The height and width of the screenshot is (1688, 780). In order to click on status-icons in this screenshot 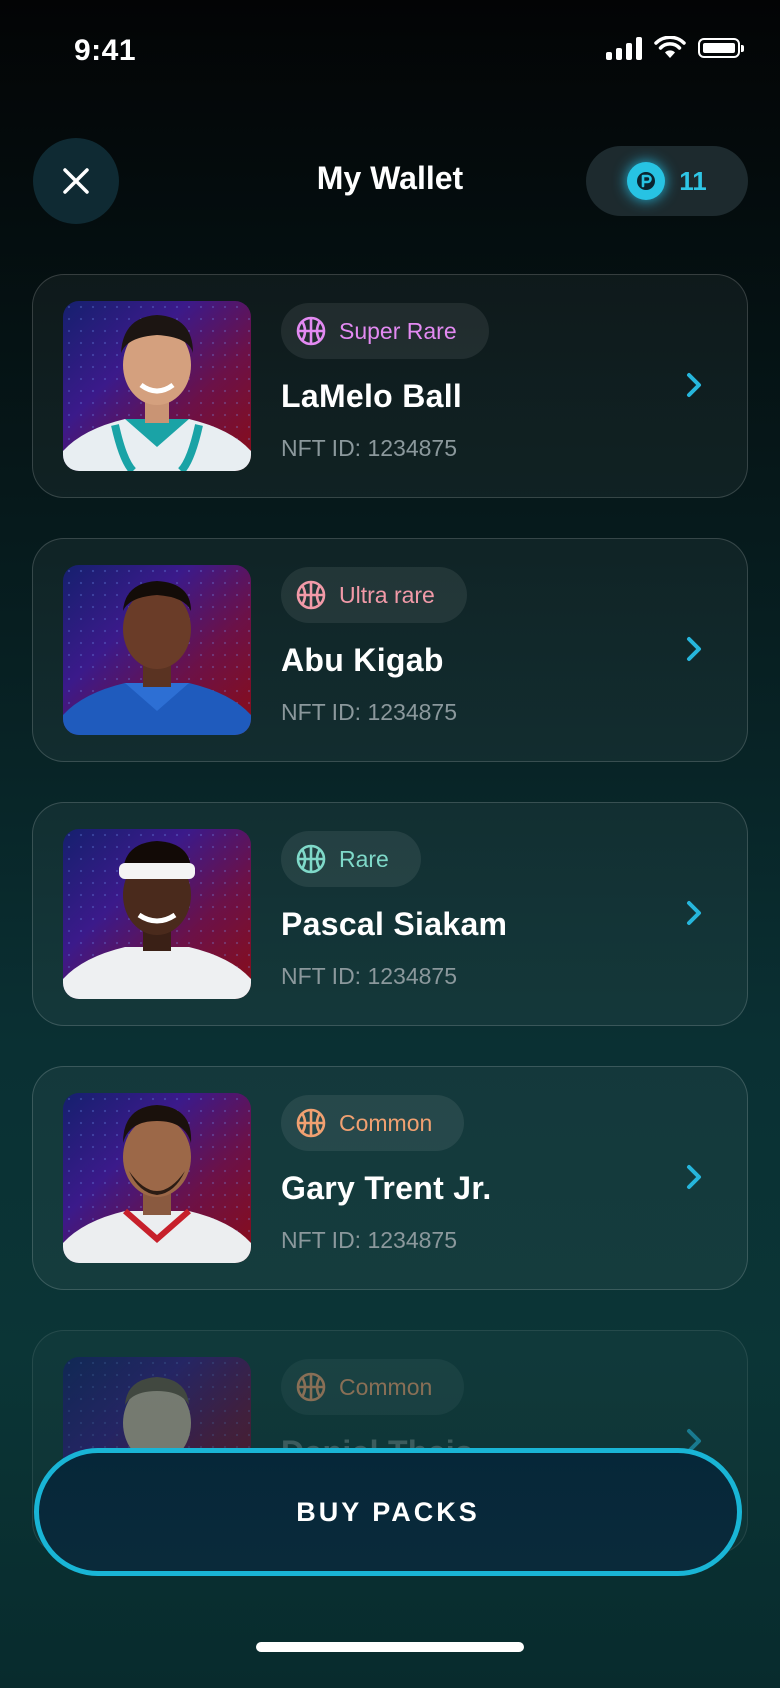, I will do `click(675, 48)`.